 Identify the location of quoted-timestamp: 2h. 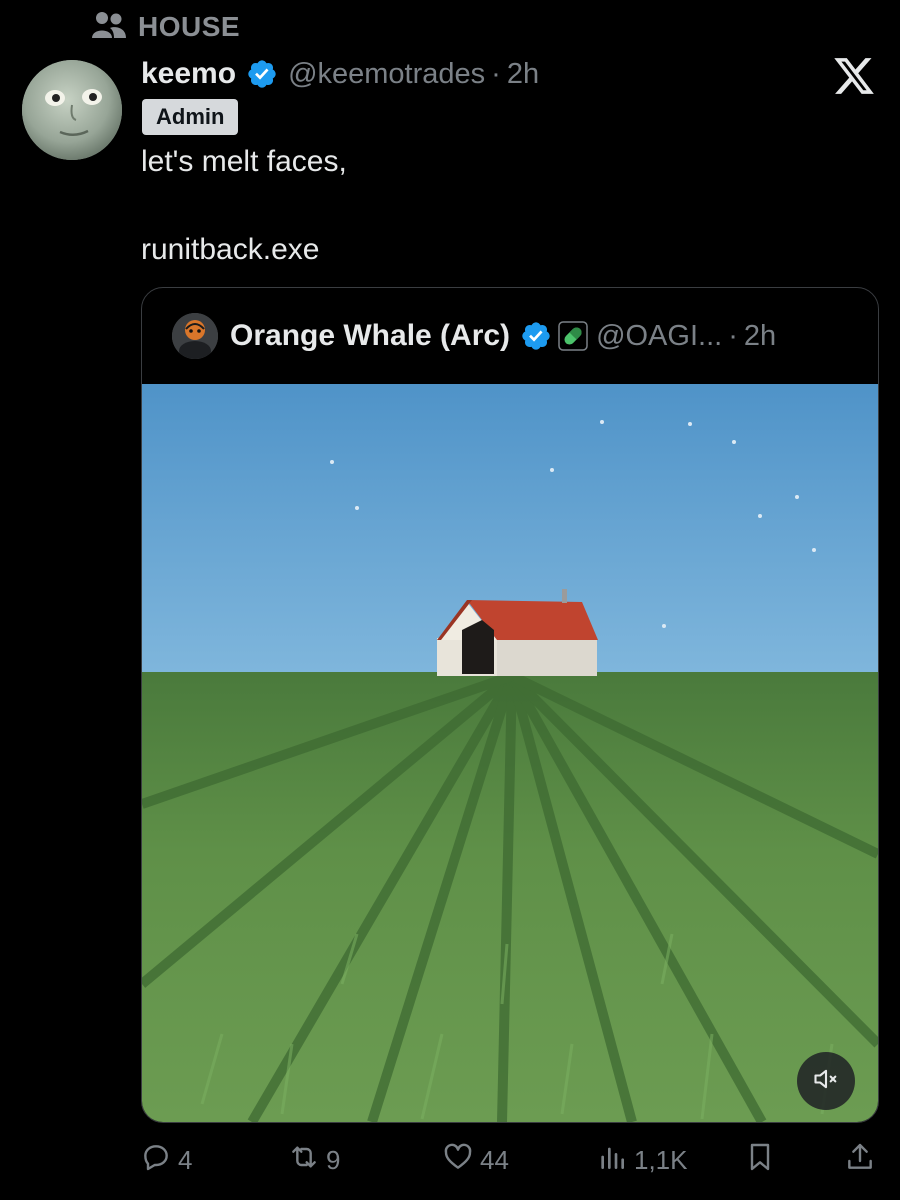
(760, 336).